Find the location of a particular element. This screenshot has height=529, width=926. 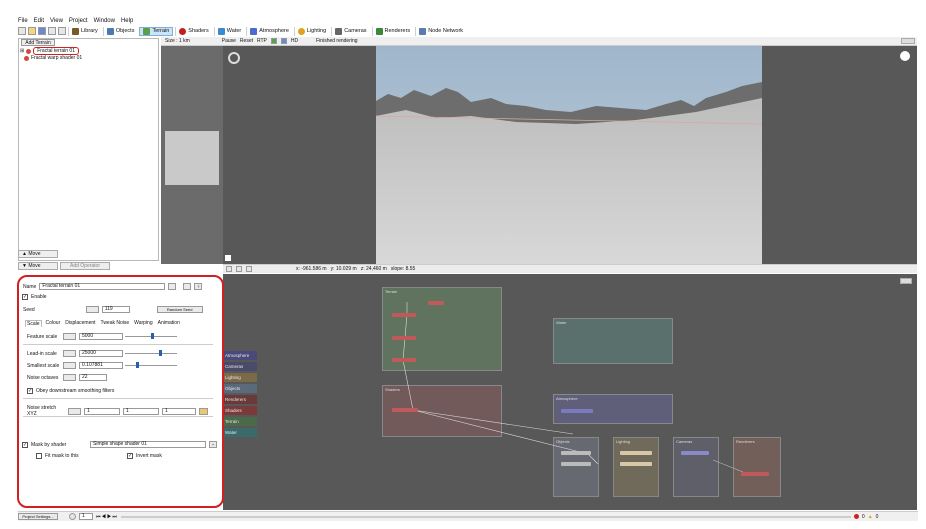

lead-in-input: 25000 is located at coordinates (101, 353).